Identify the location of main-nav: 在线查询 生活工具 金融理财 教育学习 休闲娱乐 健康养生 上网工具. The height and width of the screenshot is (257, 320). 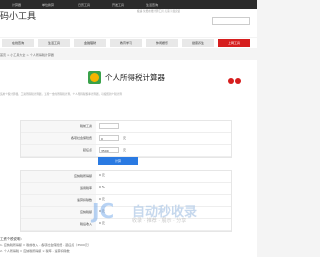
(128, 43).